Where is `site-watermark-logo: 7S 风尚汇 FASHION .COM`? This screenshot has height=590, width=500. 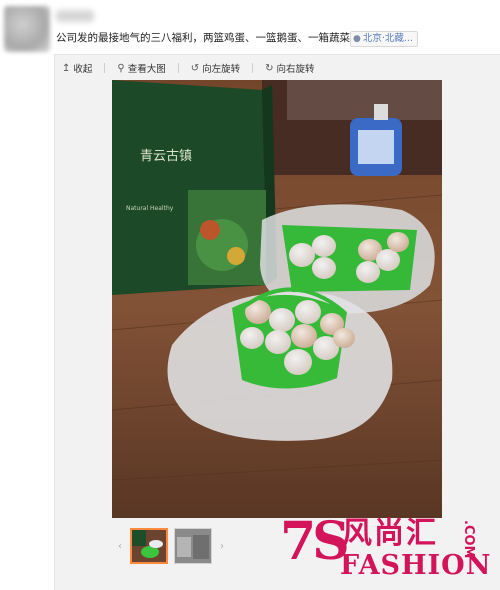 site-watermark-logo: 7S 风尚汇 FASHION .COM is located at coordinates (389, 549).